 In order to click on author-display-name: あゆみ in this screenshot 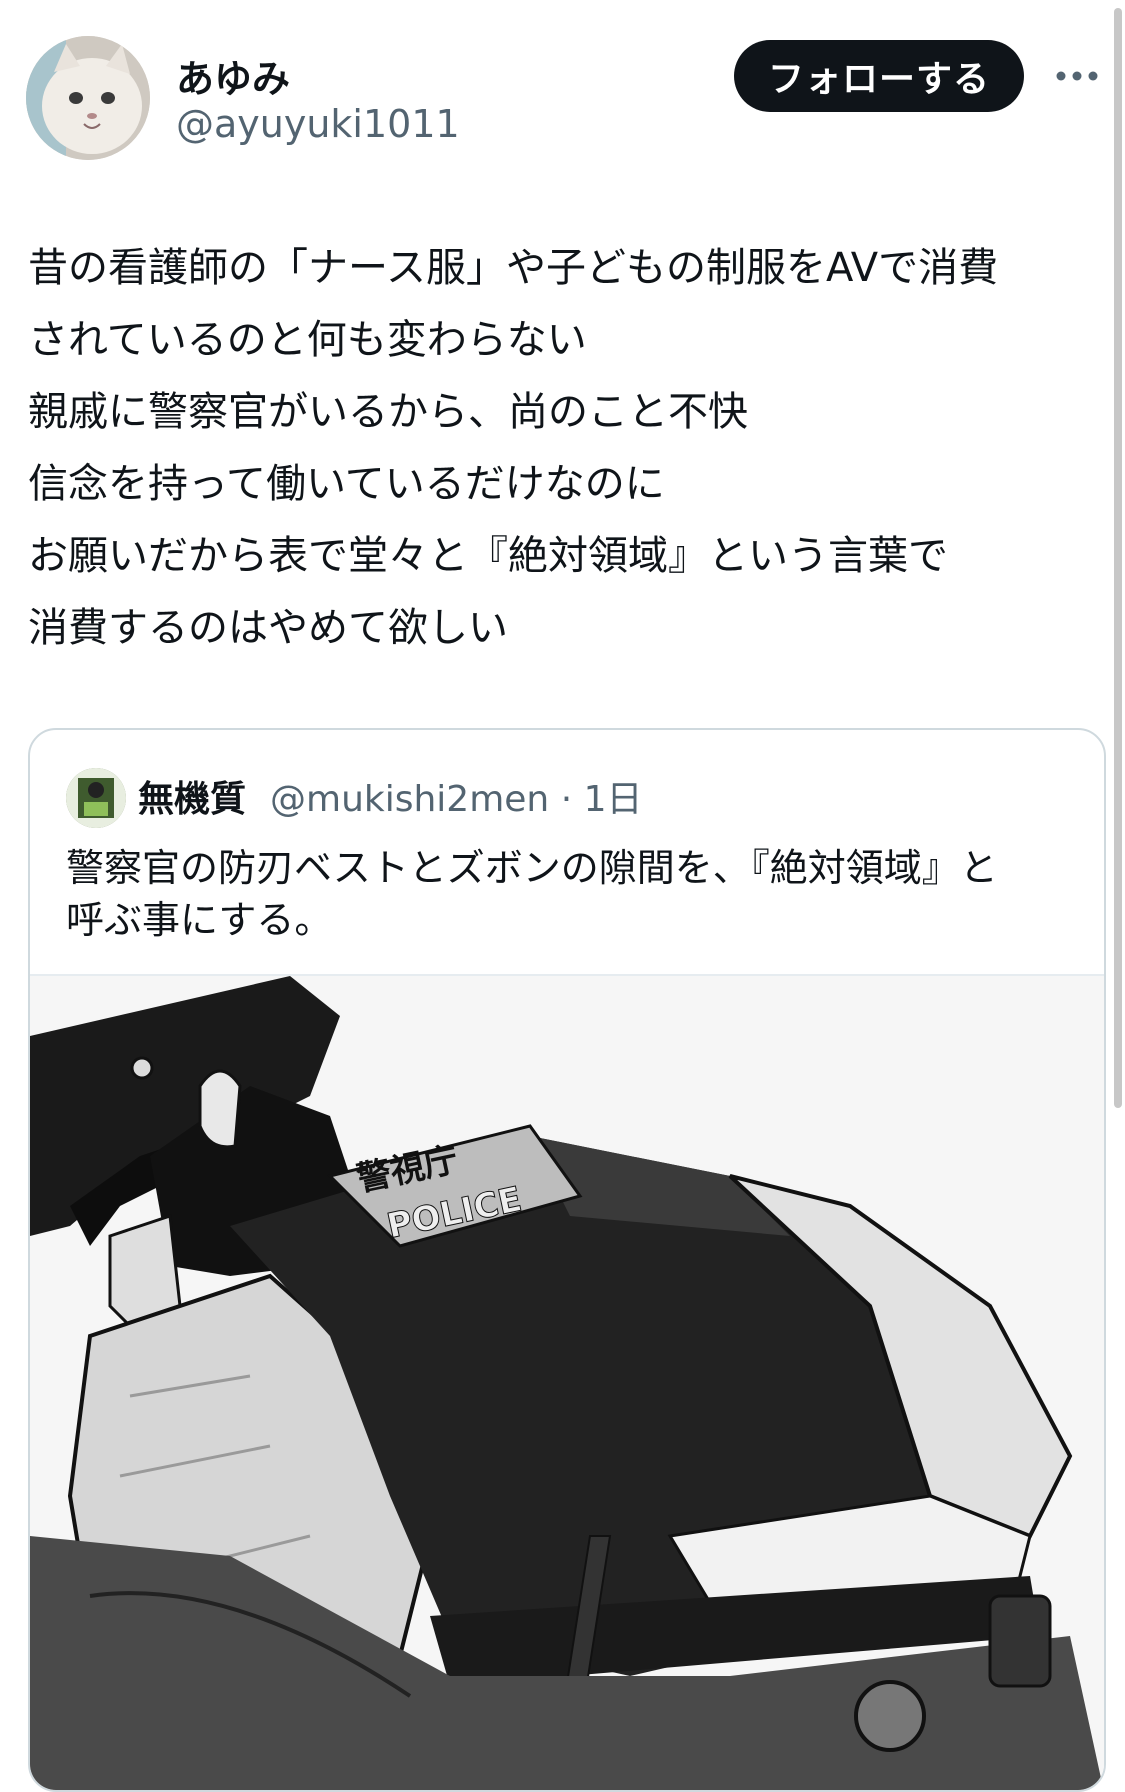, I will do `click(233, 75)`.